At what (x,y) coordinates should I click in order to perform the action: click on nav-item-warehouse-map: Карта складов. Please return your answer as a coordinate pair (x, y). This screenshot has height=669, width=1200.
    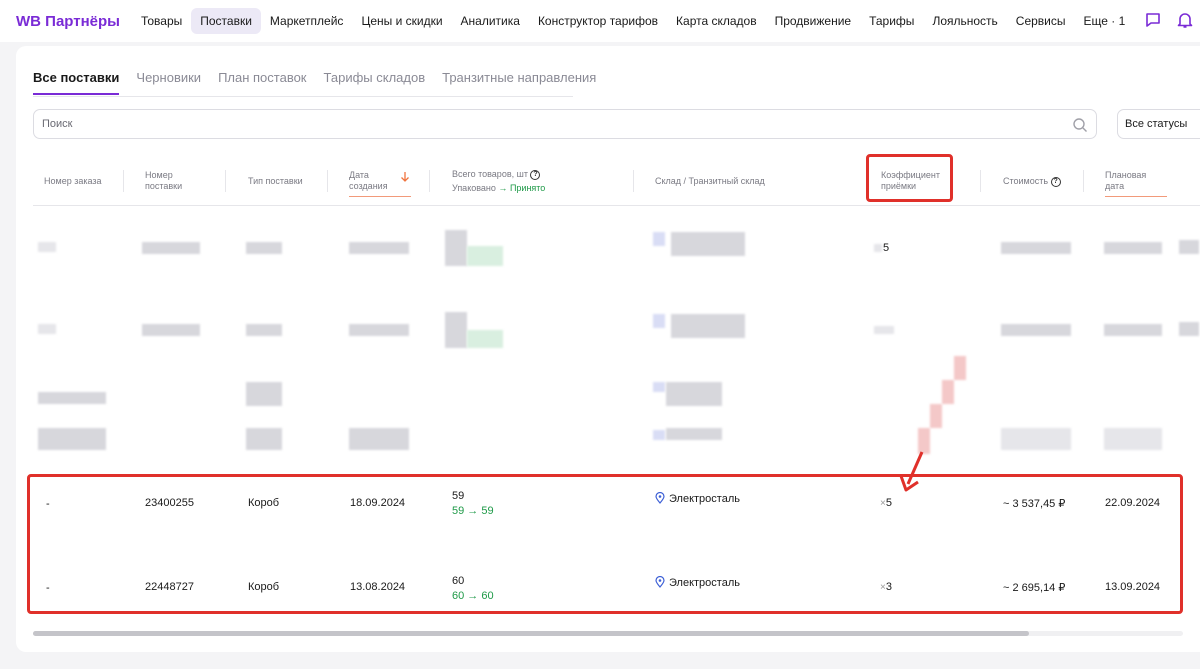
    Looking at the image, I should click on (716, 21).